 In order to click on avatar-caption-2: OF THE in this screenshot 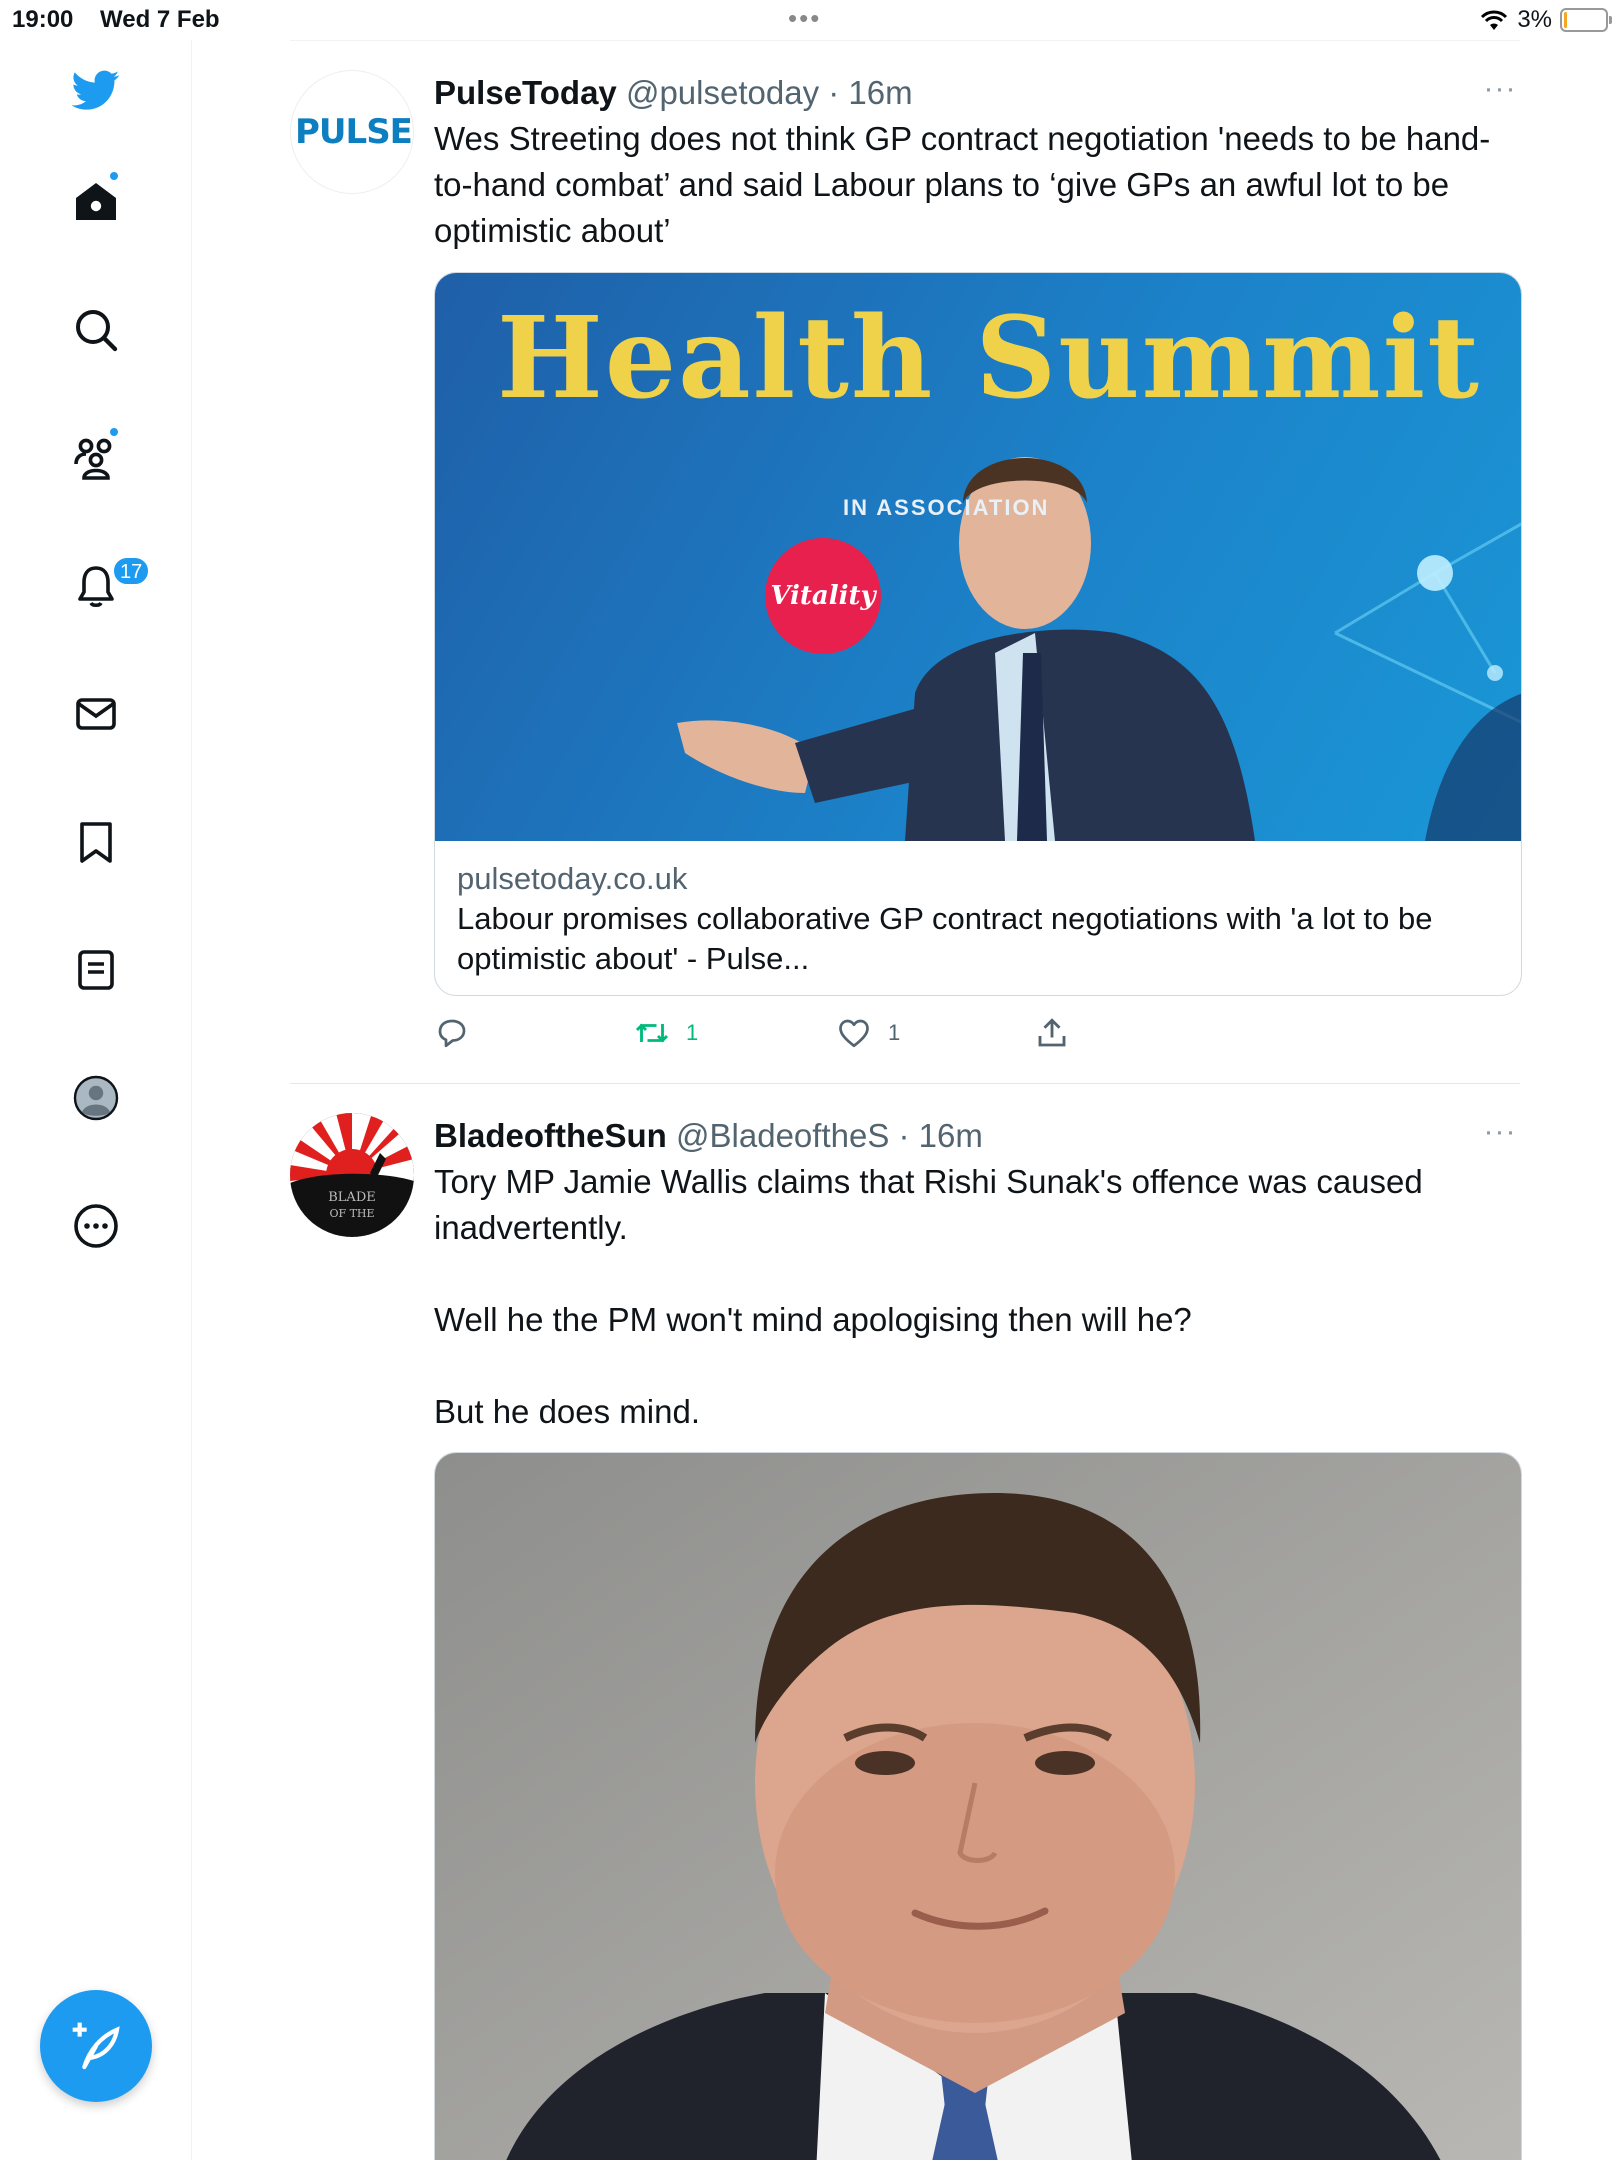, I will do `click(351, 1213)`.